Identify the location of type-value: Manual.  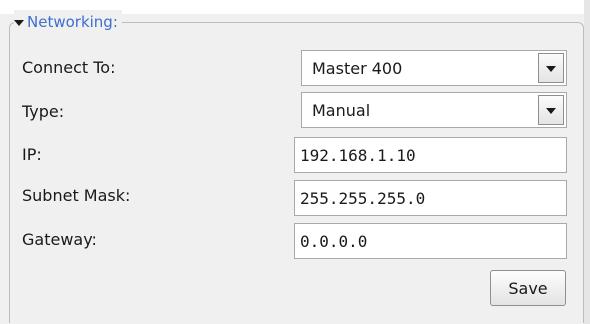
(341, 110).